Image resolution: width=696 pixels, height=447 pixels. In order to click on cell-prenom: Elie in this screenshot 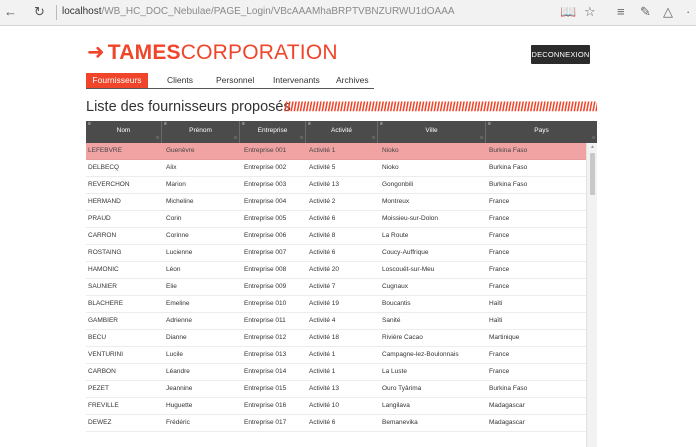, I will do `click(171, 286)`.